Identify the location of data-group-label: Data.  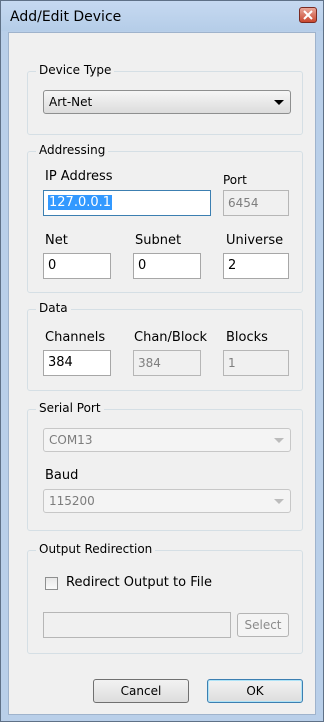
(53, 308).